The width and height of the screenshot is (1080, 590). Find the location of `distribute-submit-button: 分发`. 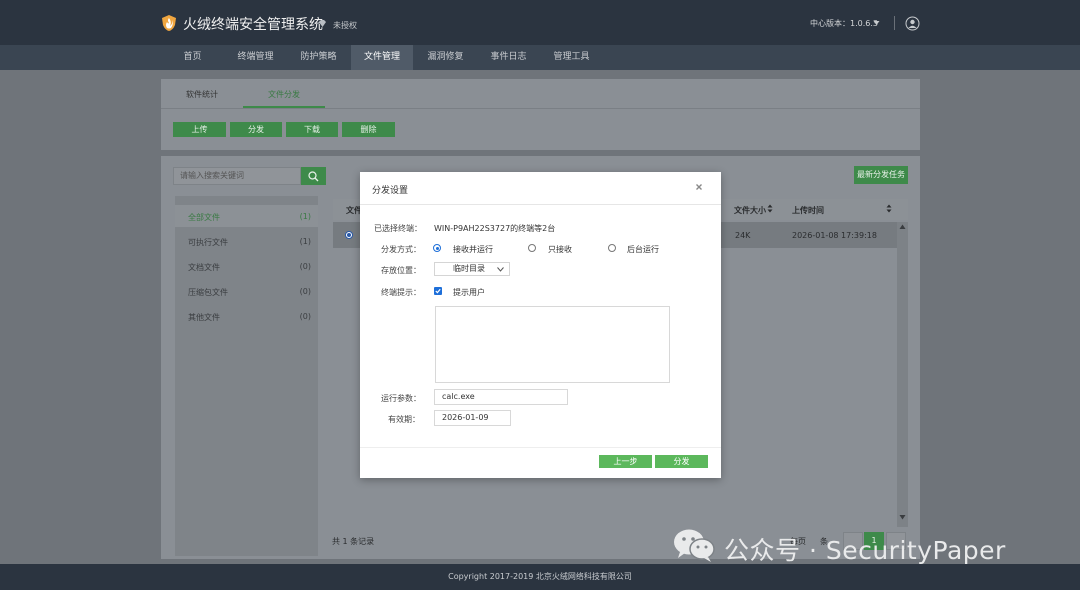

distribute-submit-button: 分发 is located at coordinates (681, 461).